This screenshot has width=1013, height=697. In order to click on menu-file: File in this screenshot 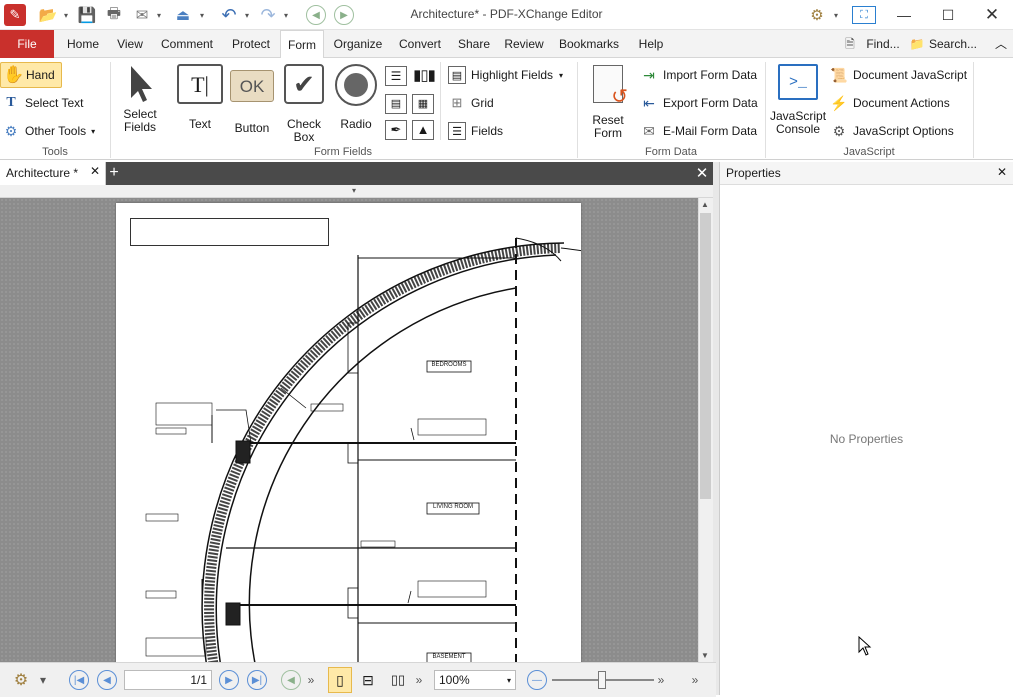, I will do `click(27, 44)`.